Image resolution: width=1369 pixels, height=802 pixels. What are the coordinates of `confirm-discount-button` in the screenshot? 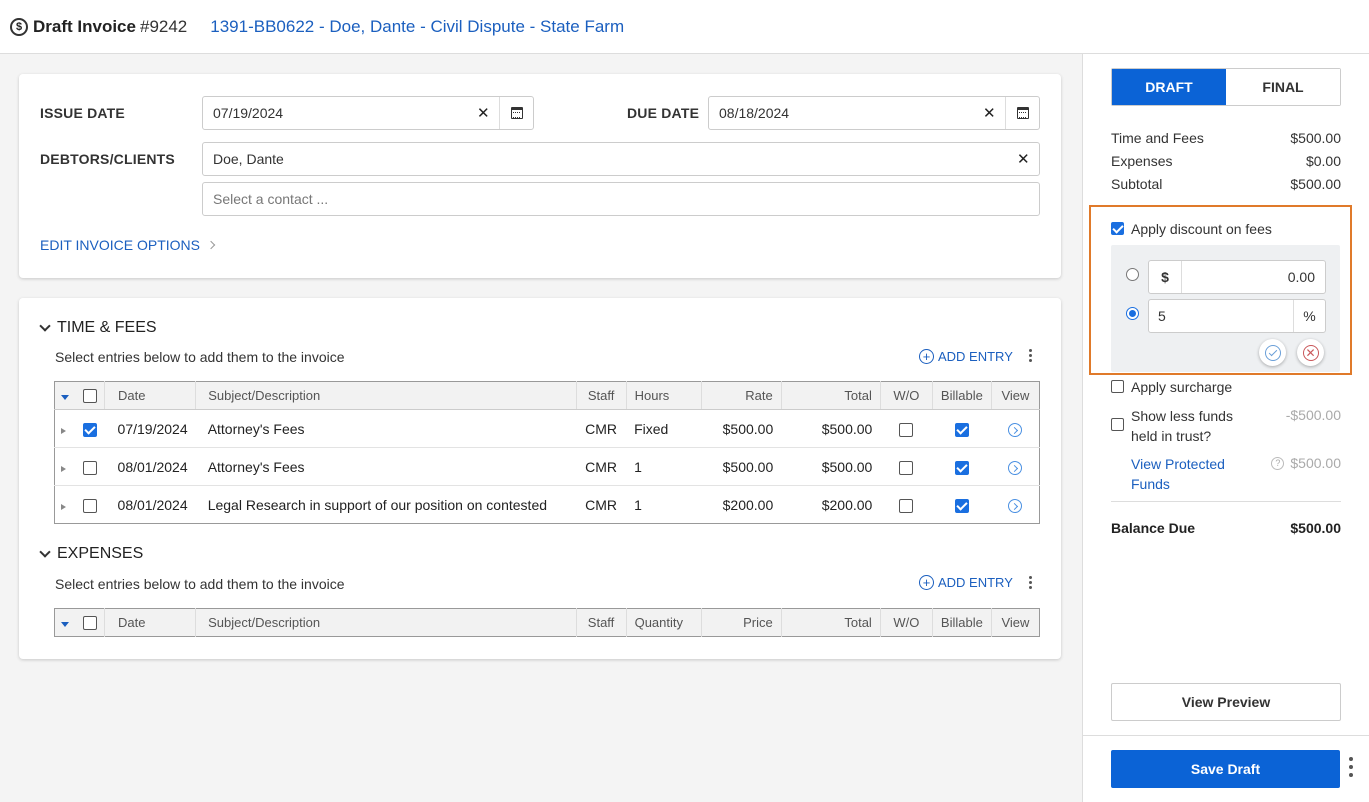 It's located at (1272, 352).